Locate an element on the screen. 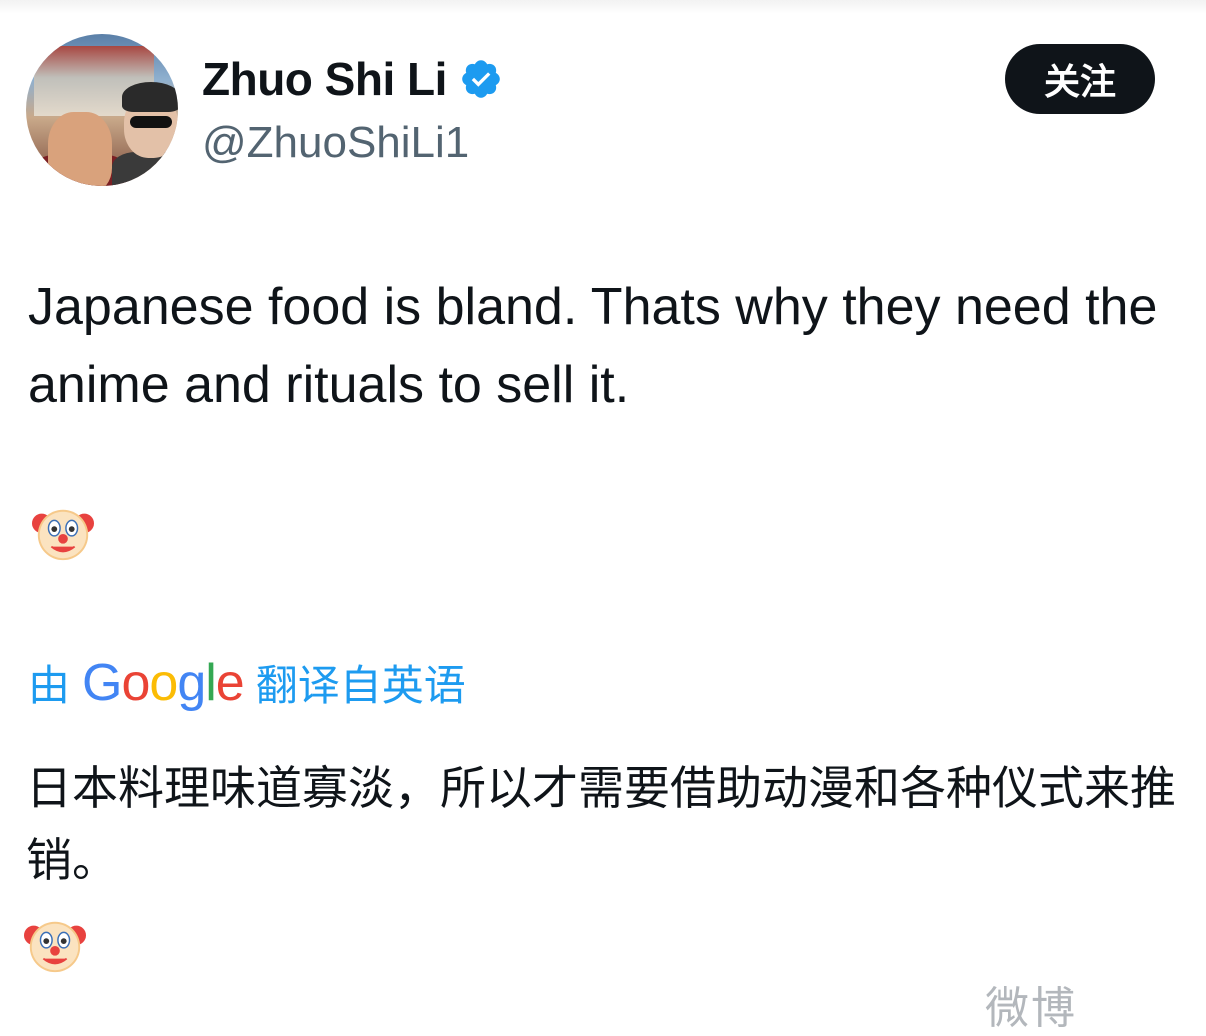  google-logo: Google is located at coordinates (163, 682).